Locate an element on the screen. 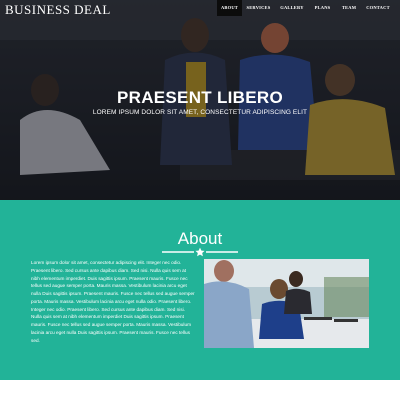  nav-item-plans: PLANS is located at coordinates (322, 8).